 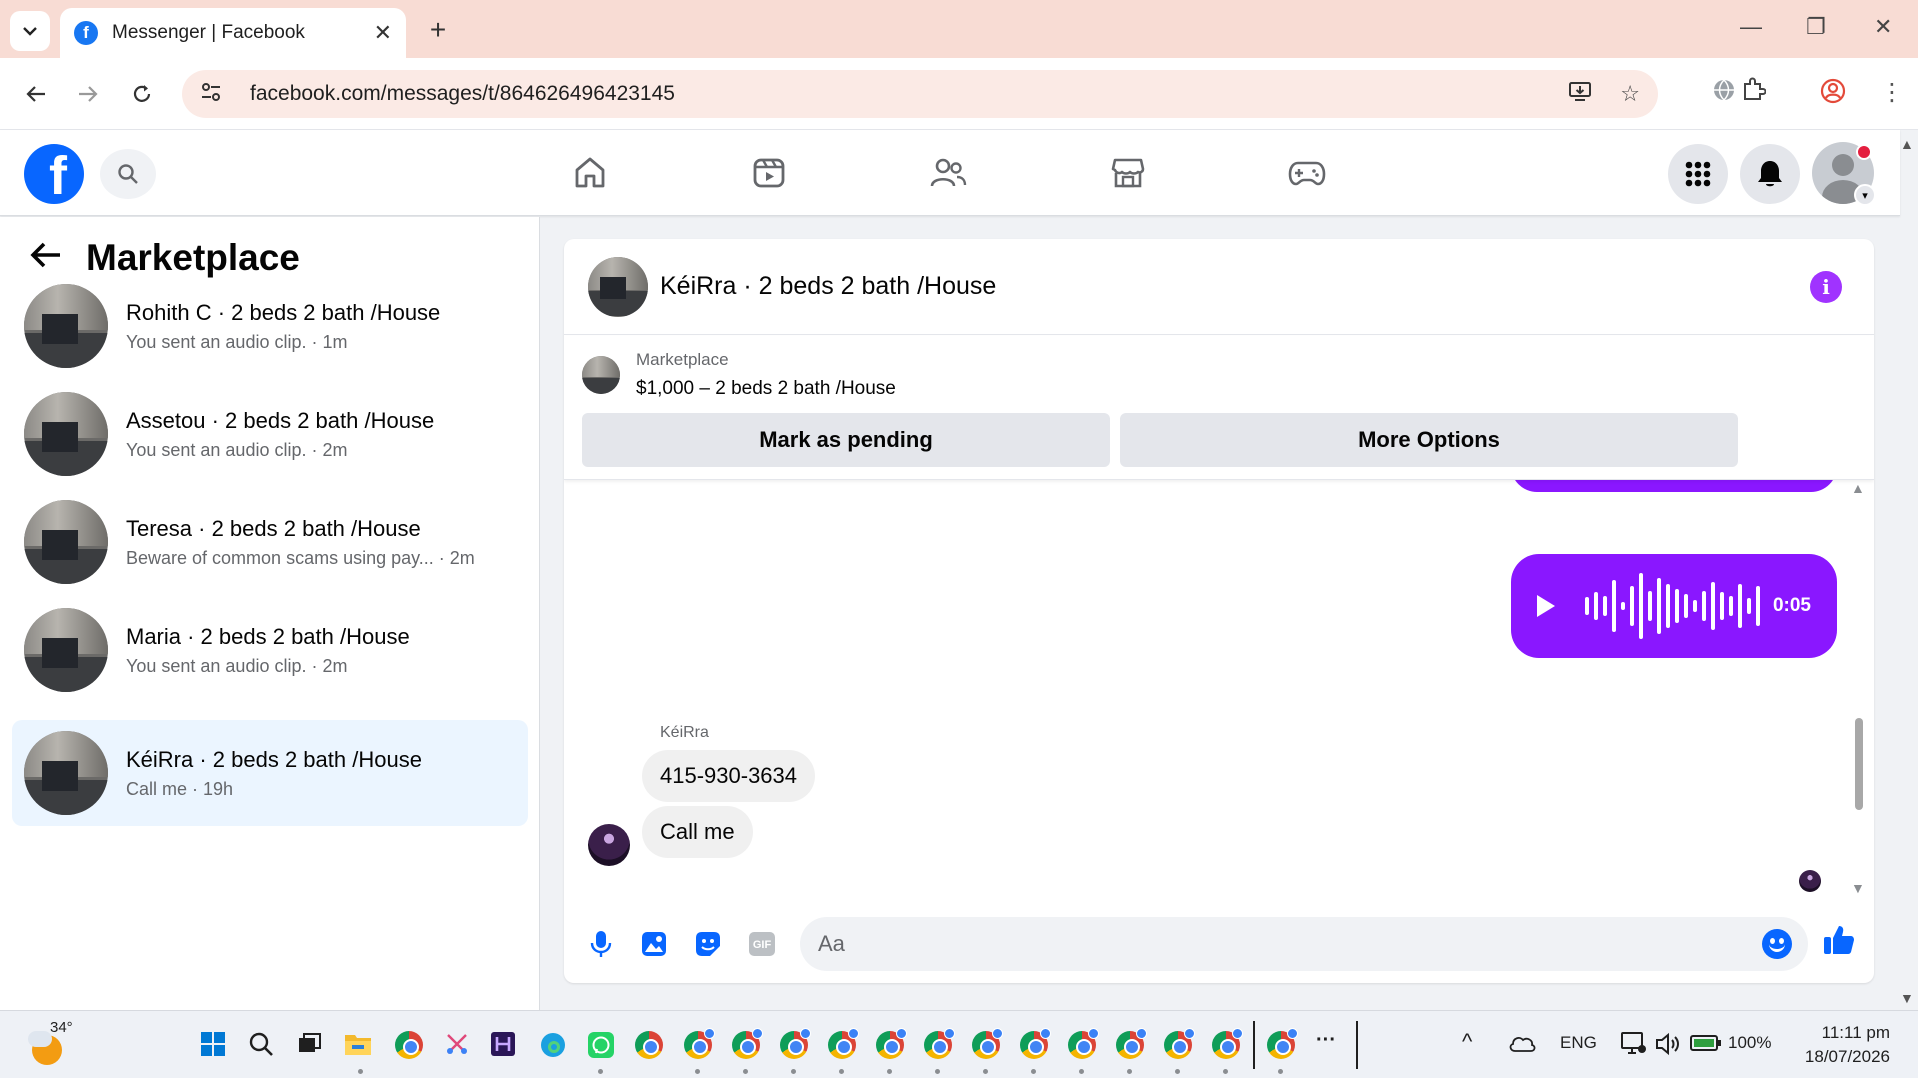 What do you see at coordinates (1770, 174) in the screenshot?
I see `notifications-button` at bounding box center [1770, 174].